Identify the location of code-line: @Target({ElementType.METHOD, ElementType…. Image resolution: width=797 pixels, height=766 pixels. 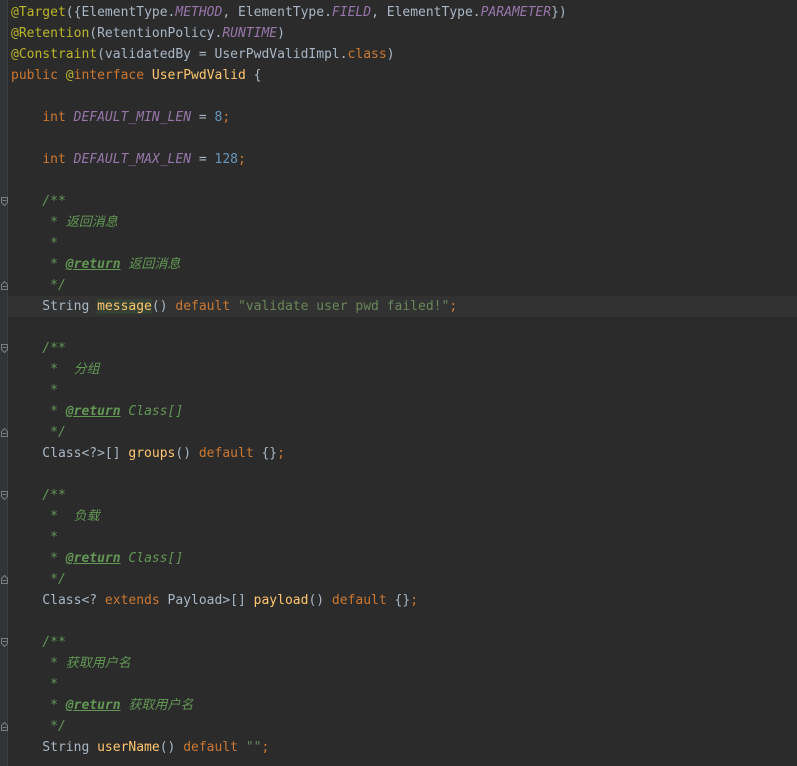
(404, 12).